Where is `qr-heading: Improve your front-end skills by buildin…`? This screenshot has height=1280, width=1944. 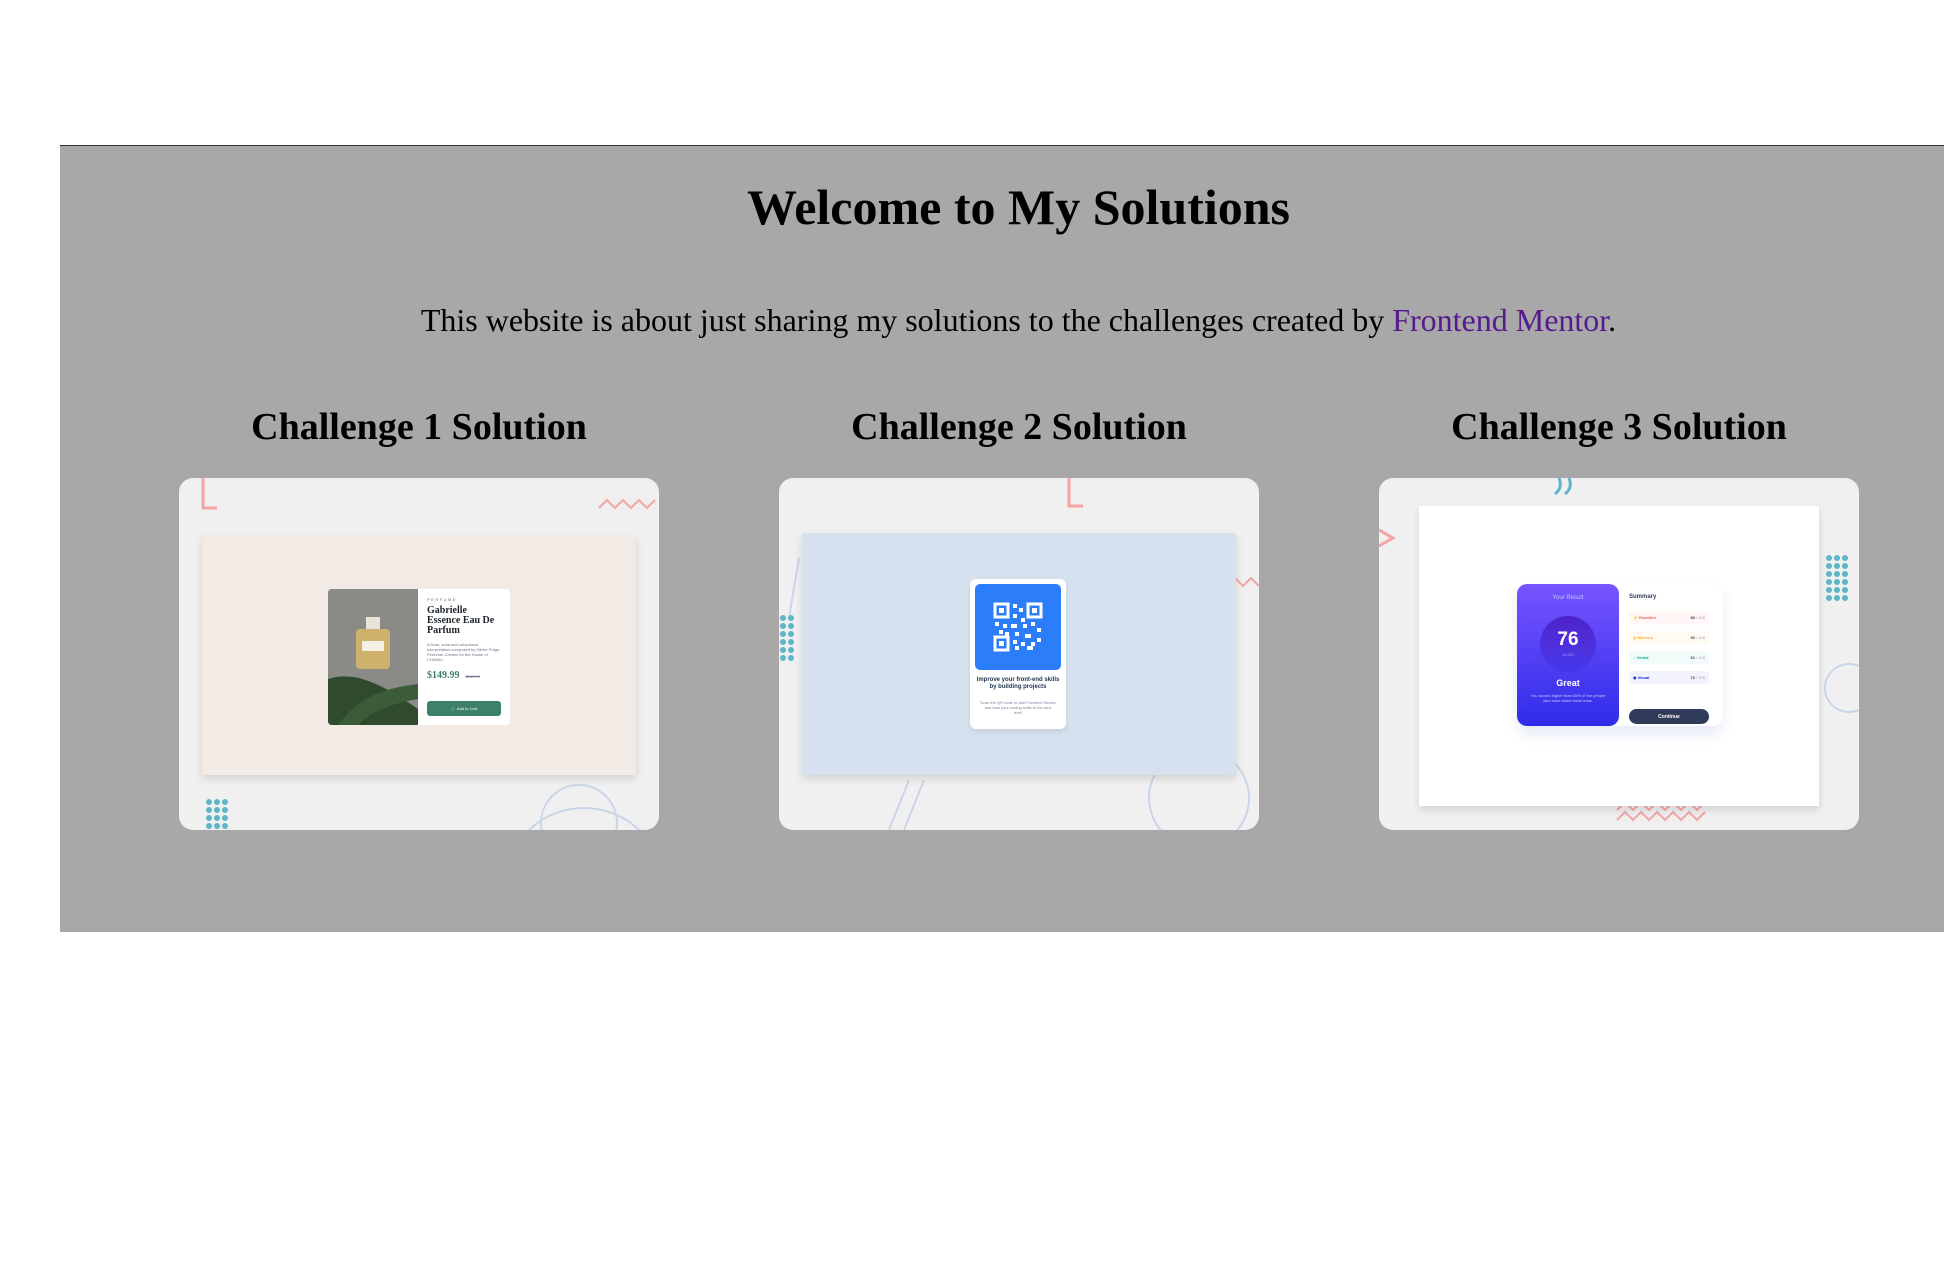 qr-heading: Improve your front-end skills by buildin… is located at coordinates (1018, 683).